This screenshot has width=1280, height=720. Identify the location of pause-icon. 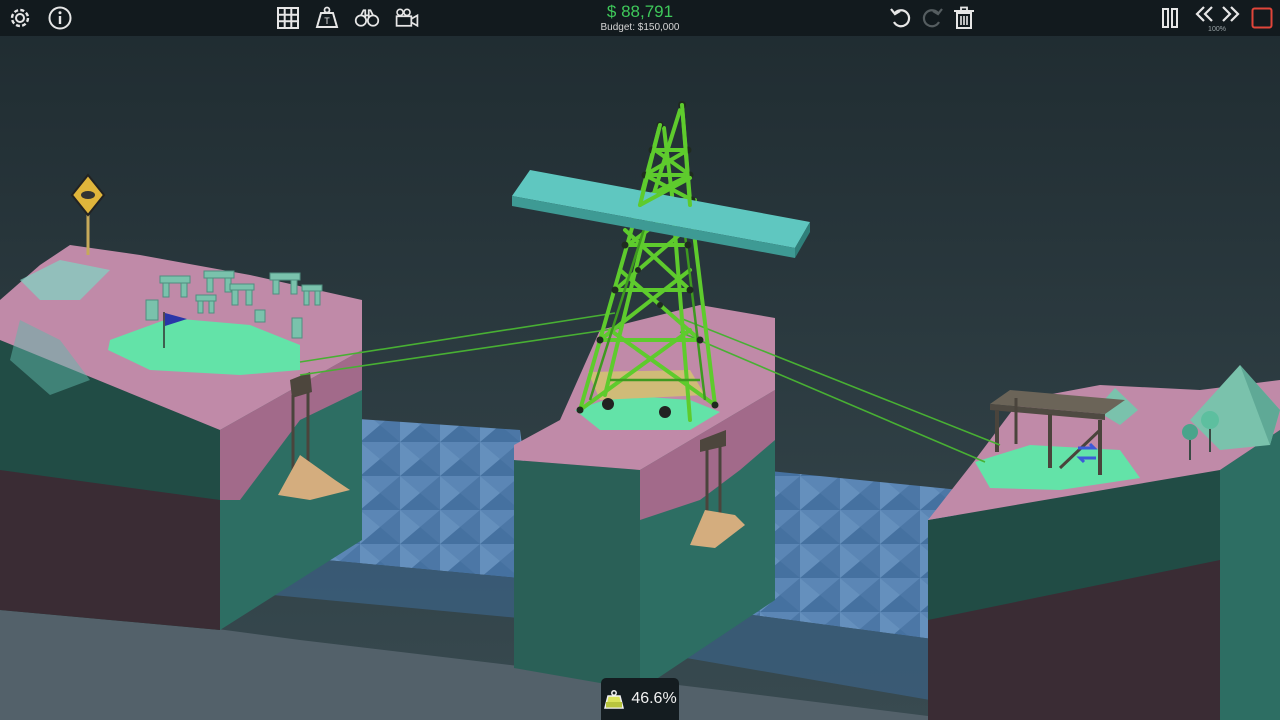
(1170, 18).